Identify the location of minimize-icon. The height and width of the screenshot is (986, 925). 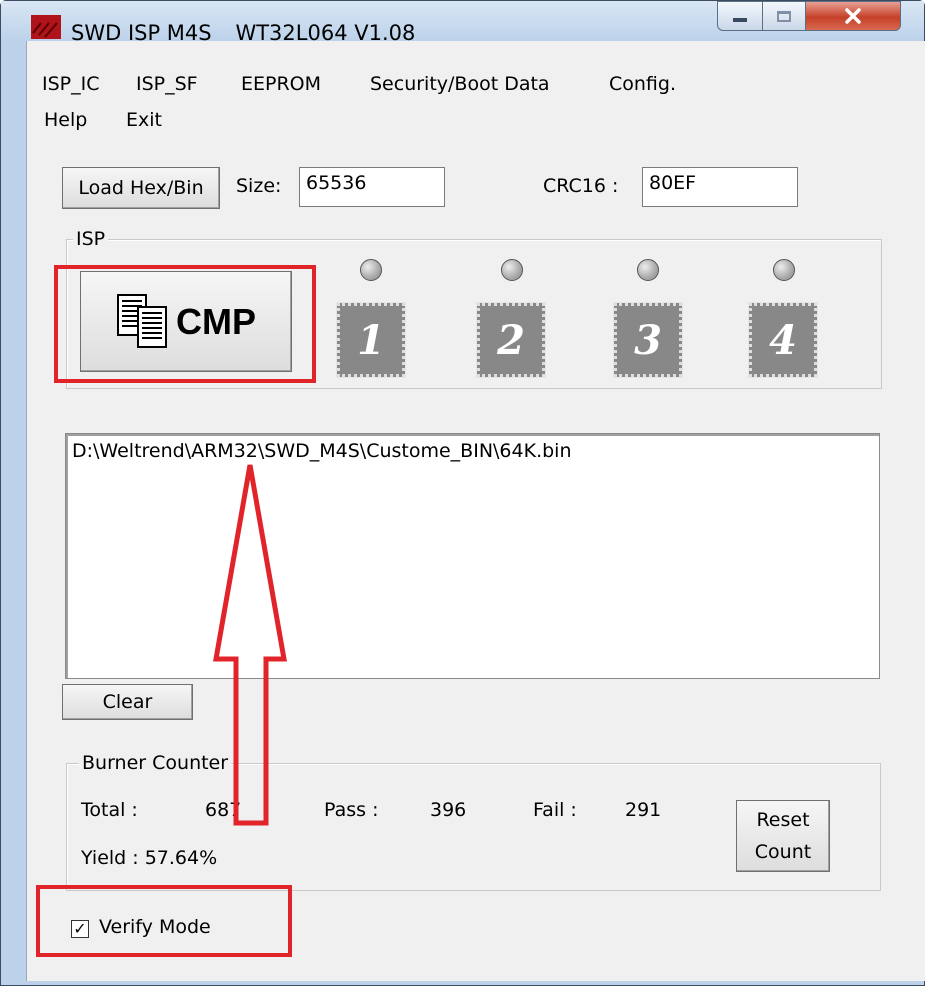
(740, 20).